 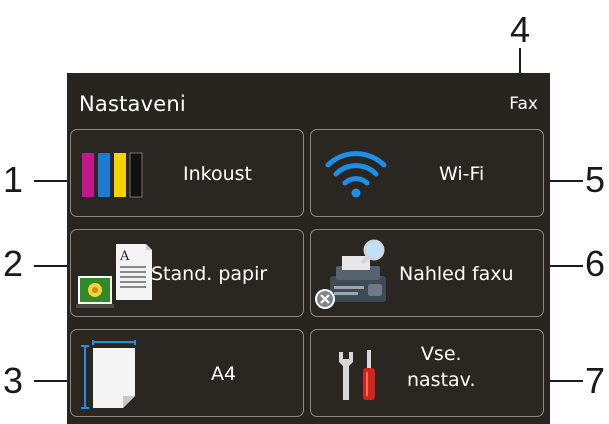 What do you see at coordinates (520, 29) in the screenshot?
I see `callout-4: 4` at bounding box center [520, 29].